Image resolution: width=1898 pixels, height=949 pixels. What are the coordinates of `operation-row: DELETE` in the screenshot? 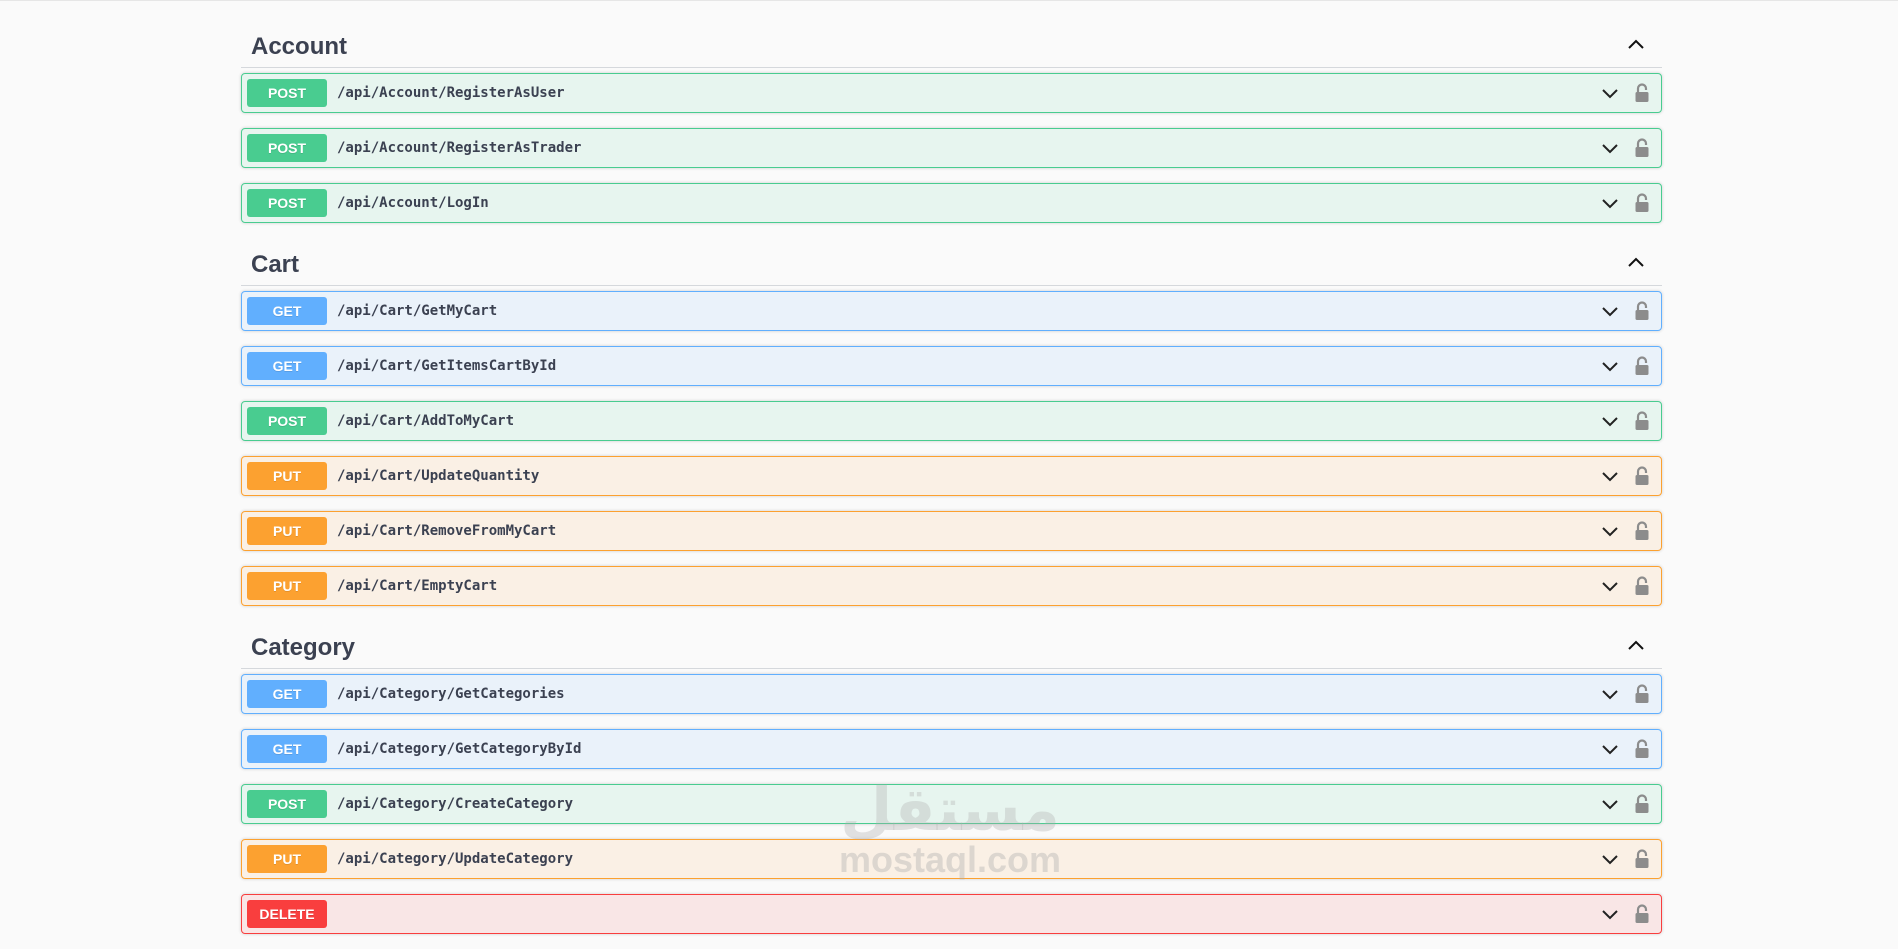 It's located at (951, 914).